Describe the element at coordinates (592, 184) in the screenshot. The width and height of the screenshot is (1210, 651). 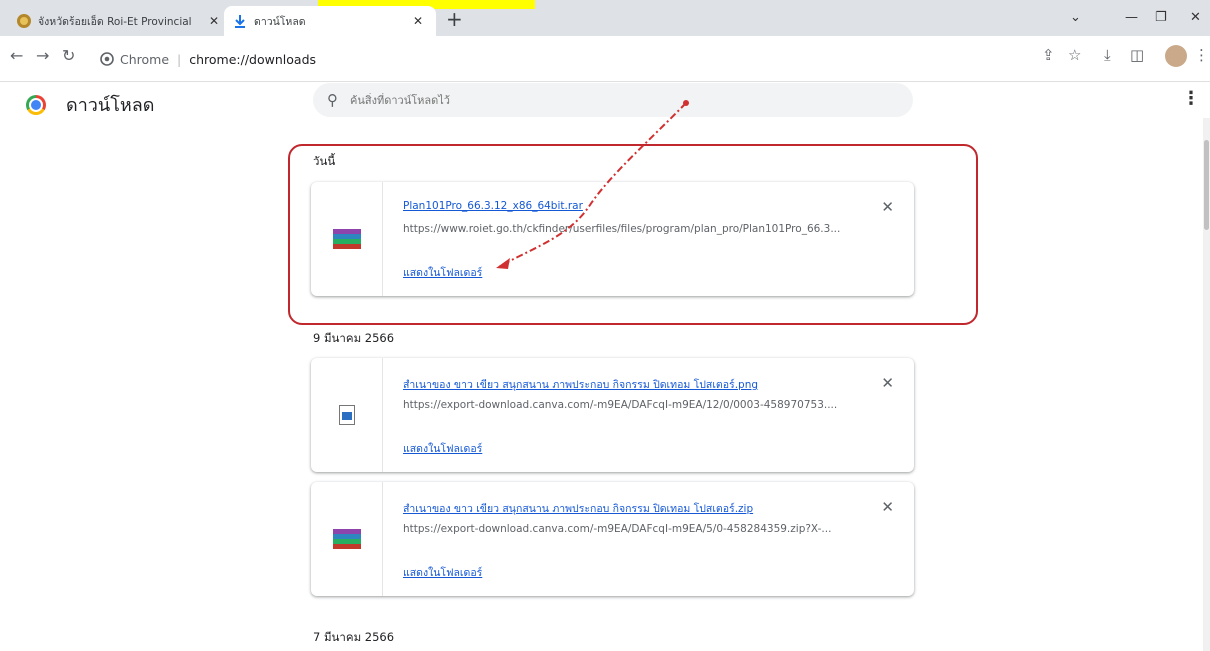
I see `annotation-arrow` at that location.